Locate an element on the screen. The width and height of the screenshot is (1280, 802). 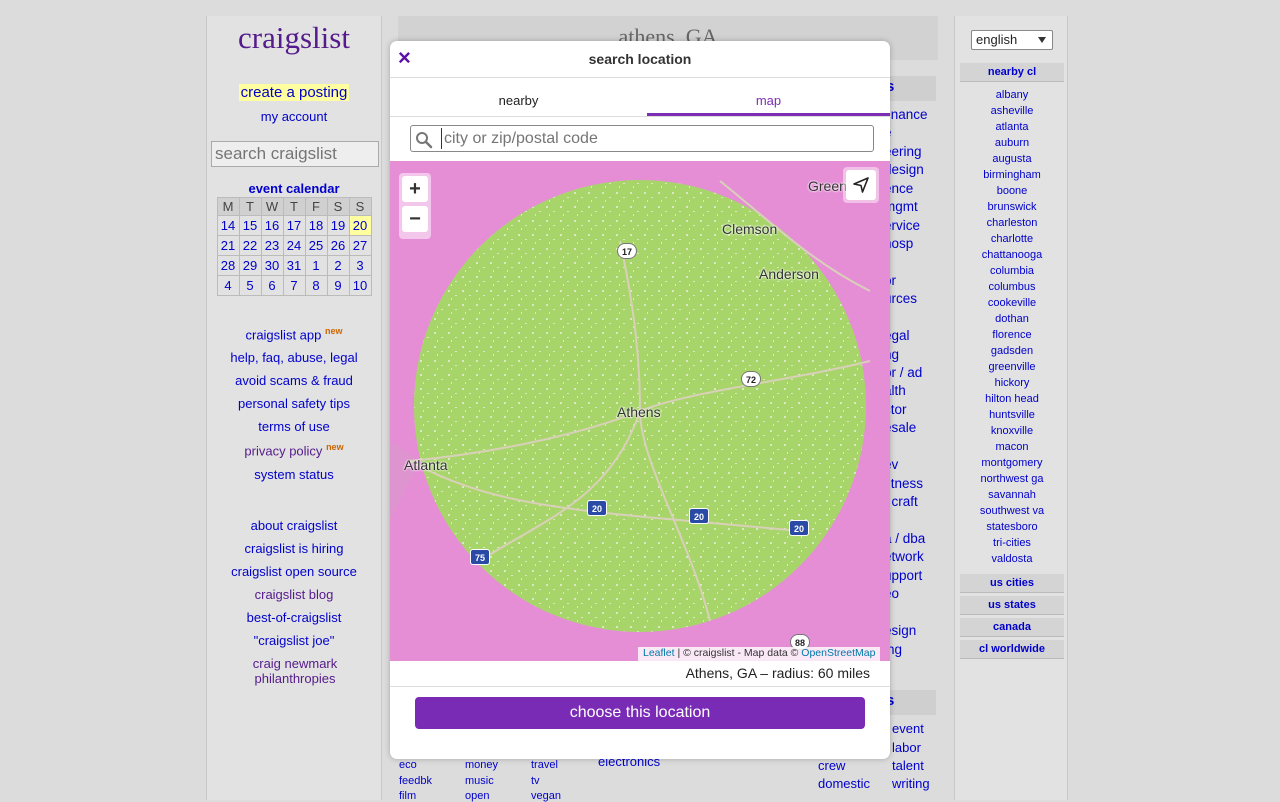
navigation-arrow-icon is located at coordinates (861, 185).